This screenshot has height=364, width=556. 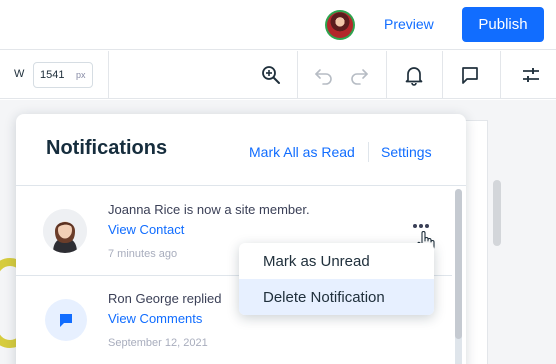 What do you see at coordinates (324, 75) in the screenshot?
I see `undo-icon` at bounding box center [324, 75].